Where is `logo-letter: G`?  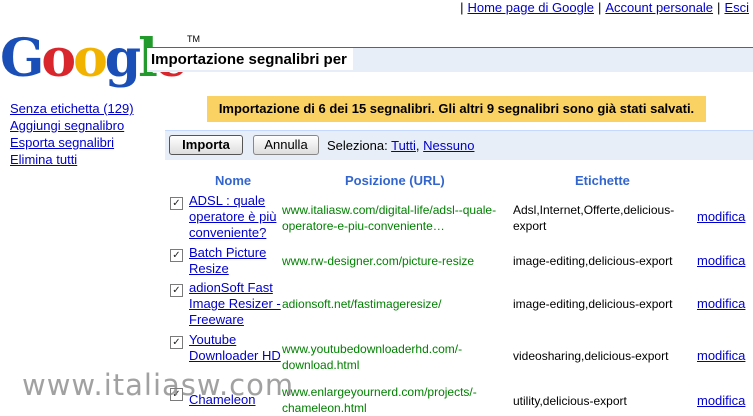 logo-letter: G is located at coordinates (22, 58).